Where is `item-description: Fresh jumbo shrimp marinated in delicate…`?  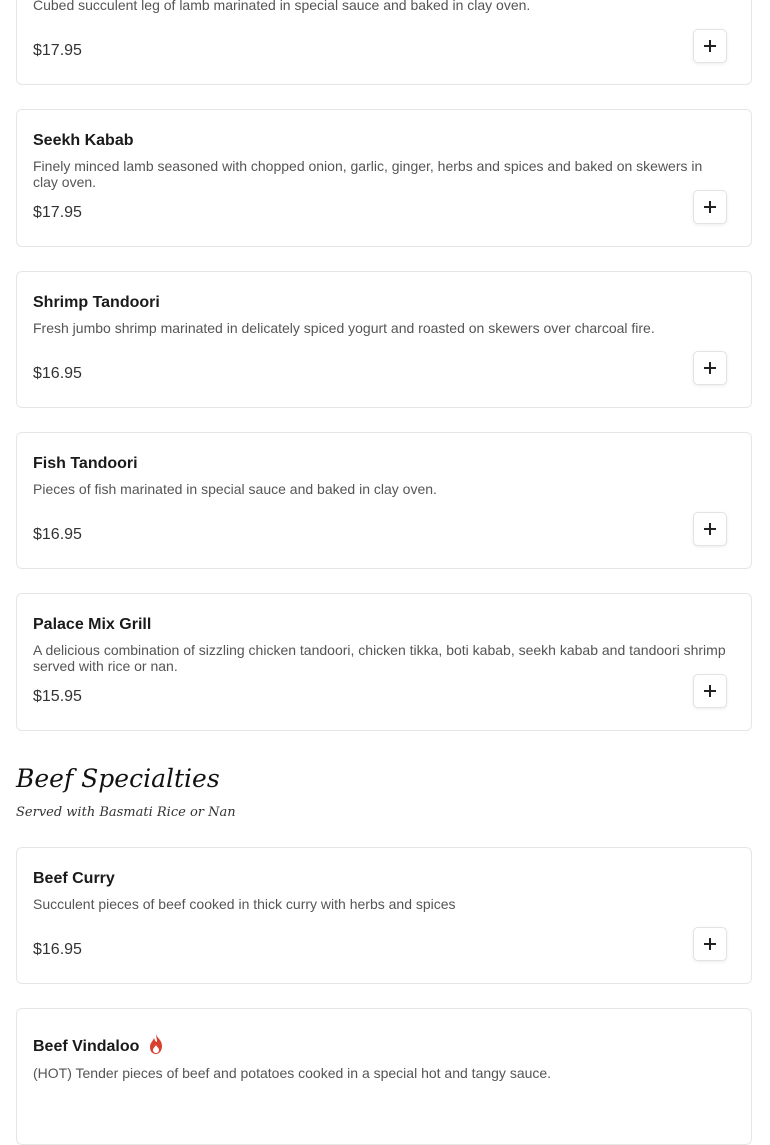
item-description: Fresh jumbo shrimp marinated in delicate… is located at coordinates (344, 328).